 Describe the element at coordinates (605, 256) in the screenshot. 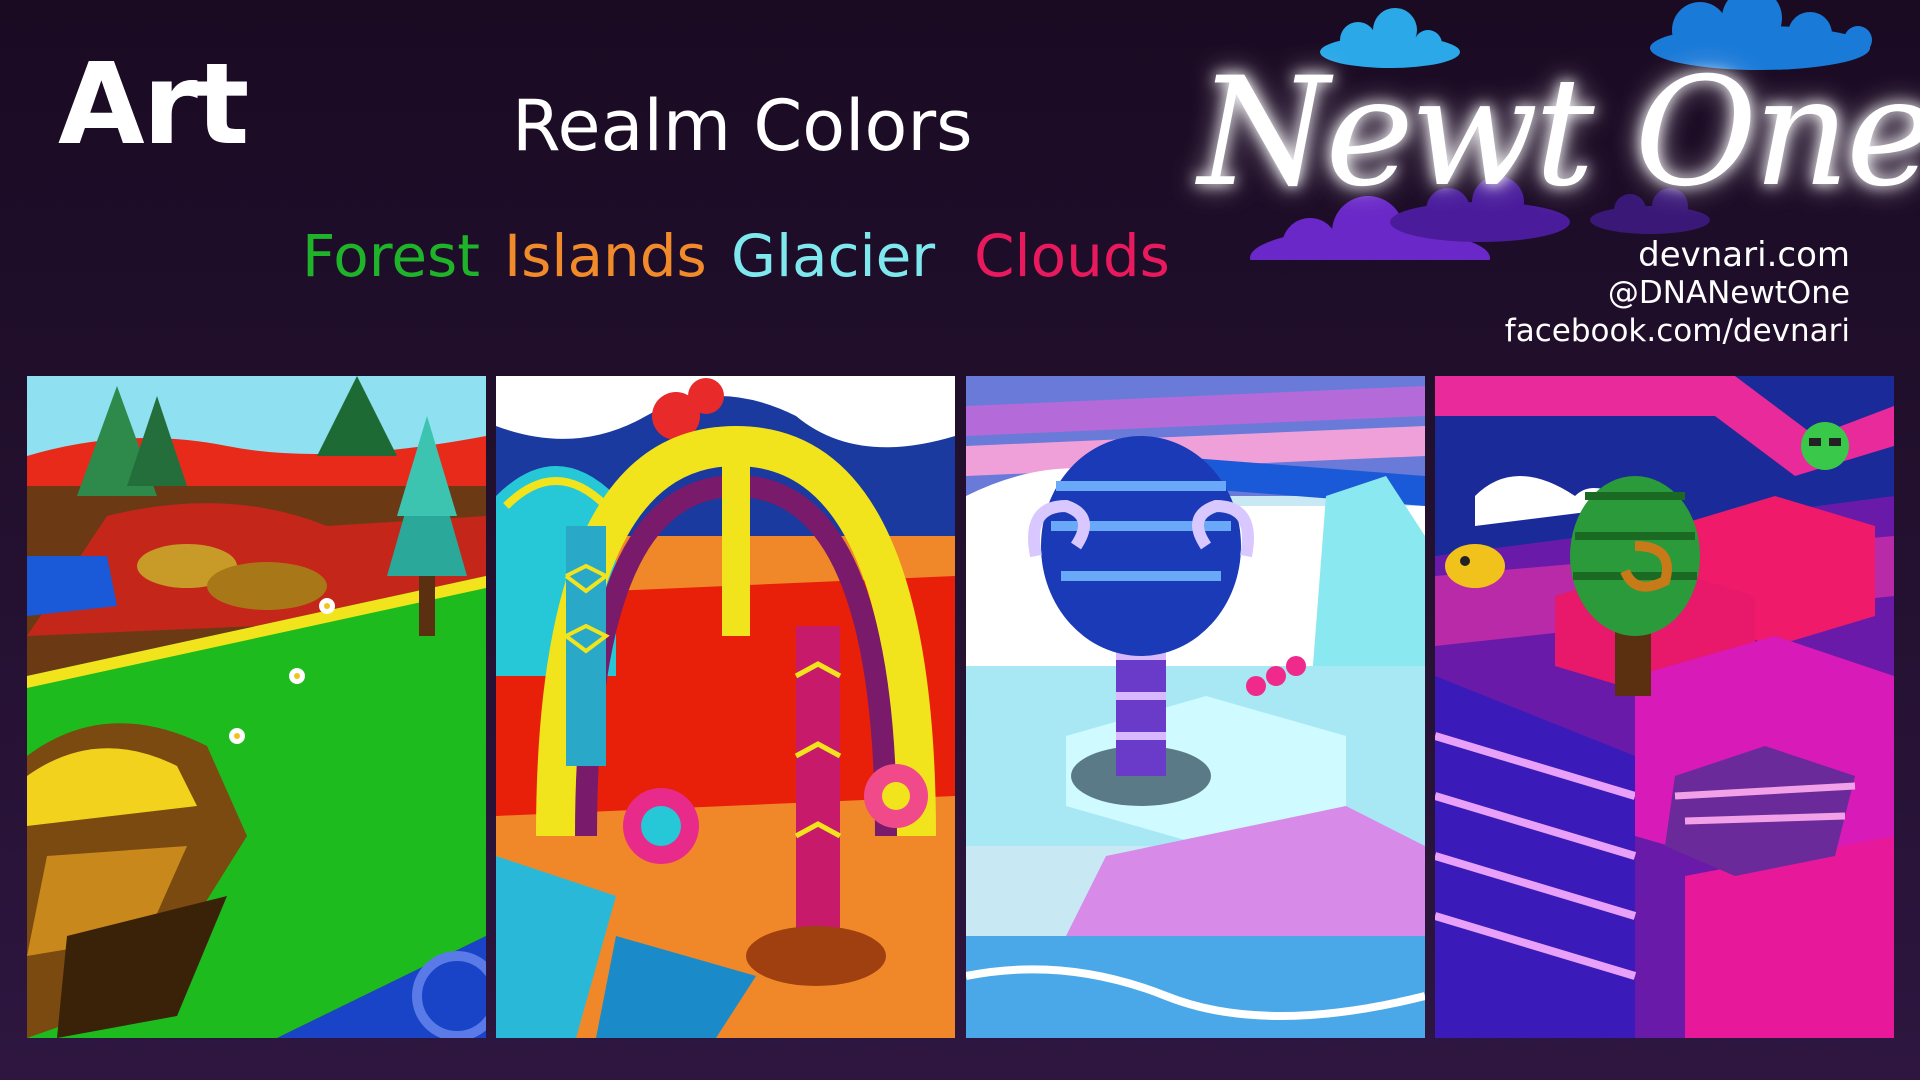

I see `realm-label-islands: Islands` at that location.